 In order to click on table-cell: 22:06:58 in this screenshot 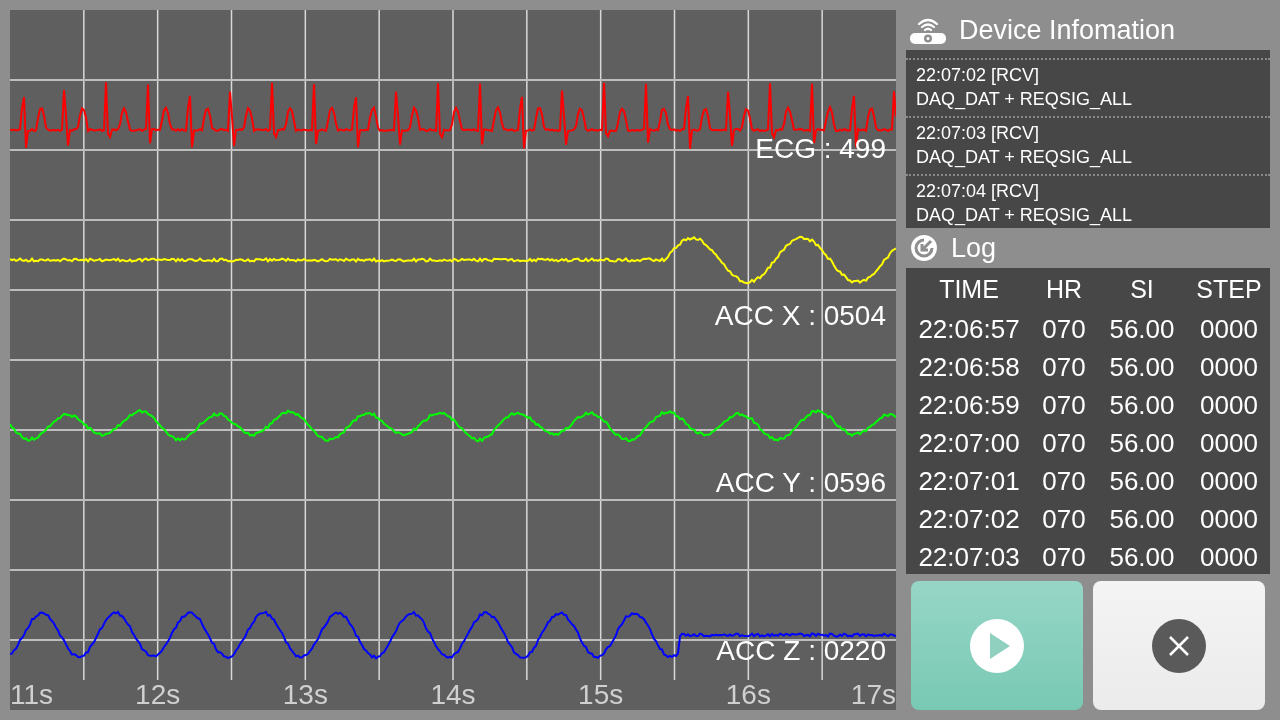, I will do `click(969, 367)`.